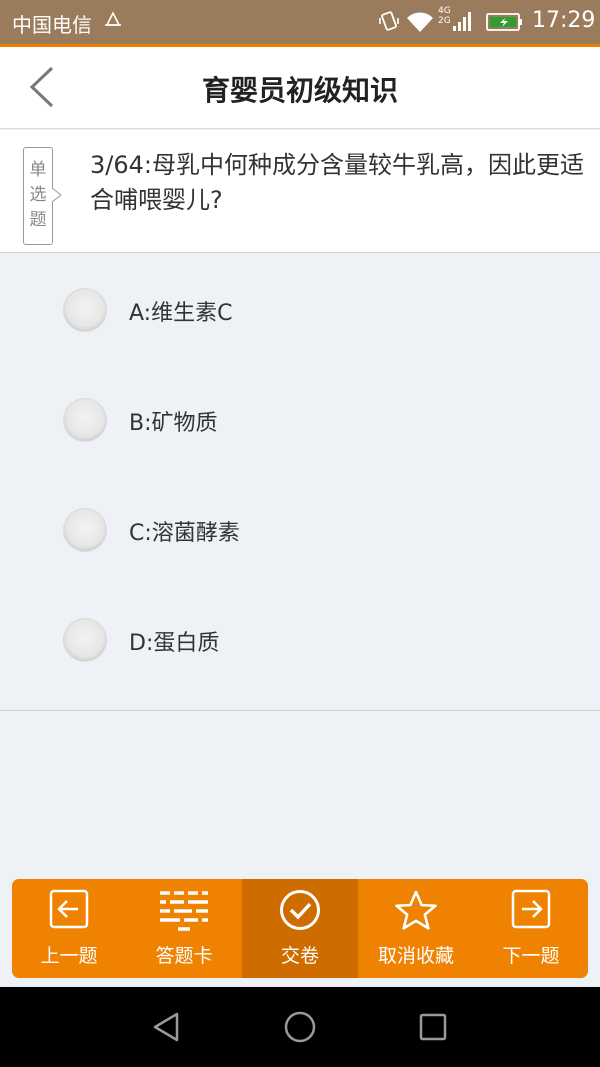  Describe the element at coordinates (337, 182) in the screenshot. I see `question-text: 3/64:母乳中何种成分含量较牛乳高，因此更适合哺喂婴儿?` at that location.